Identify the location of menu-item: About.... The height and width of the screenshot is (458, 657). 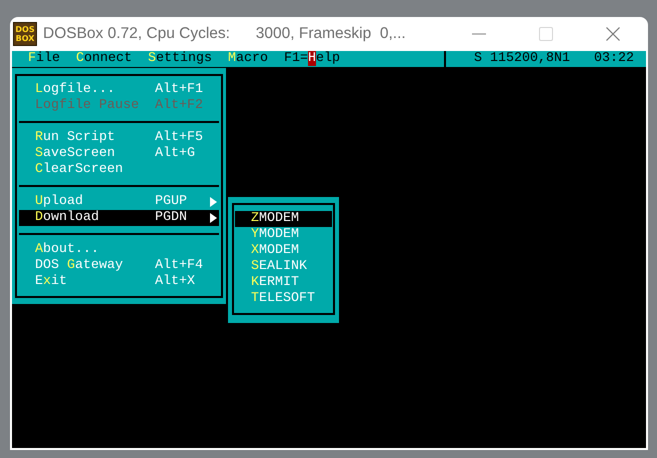
(119, 250).